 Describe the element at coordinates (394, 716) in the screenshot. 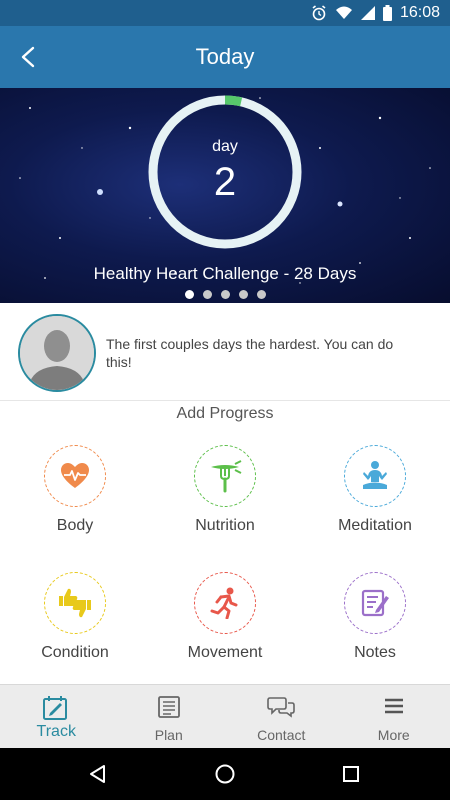

I see `nav-item-more: More` at that location.